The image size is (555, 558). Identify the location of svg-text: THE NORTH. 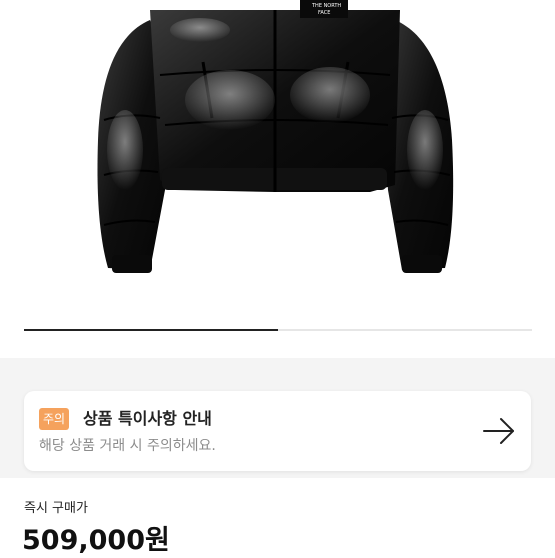
(326, 6).